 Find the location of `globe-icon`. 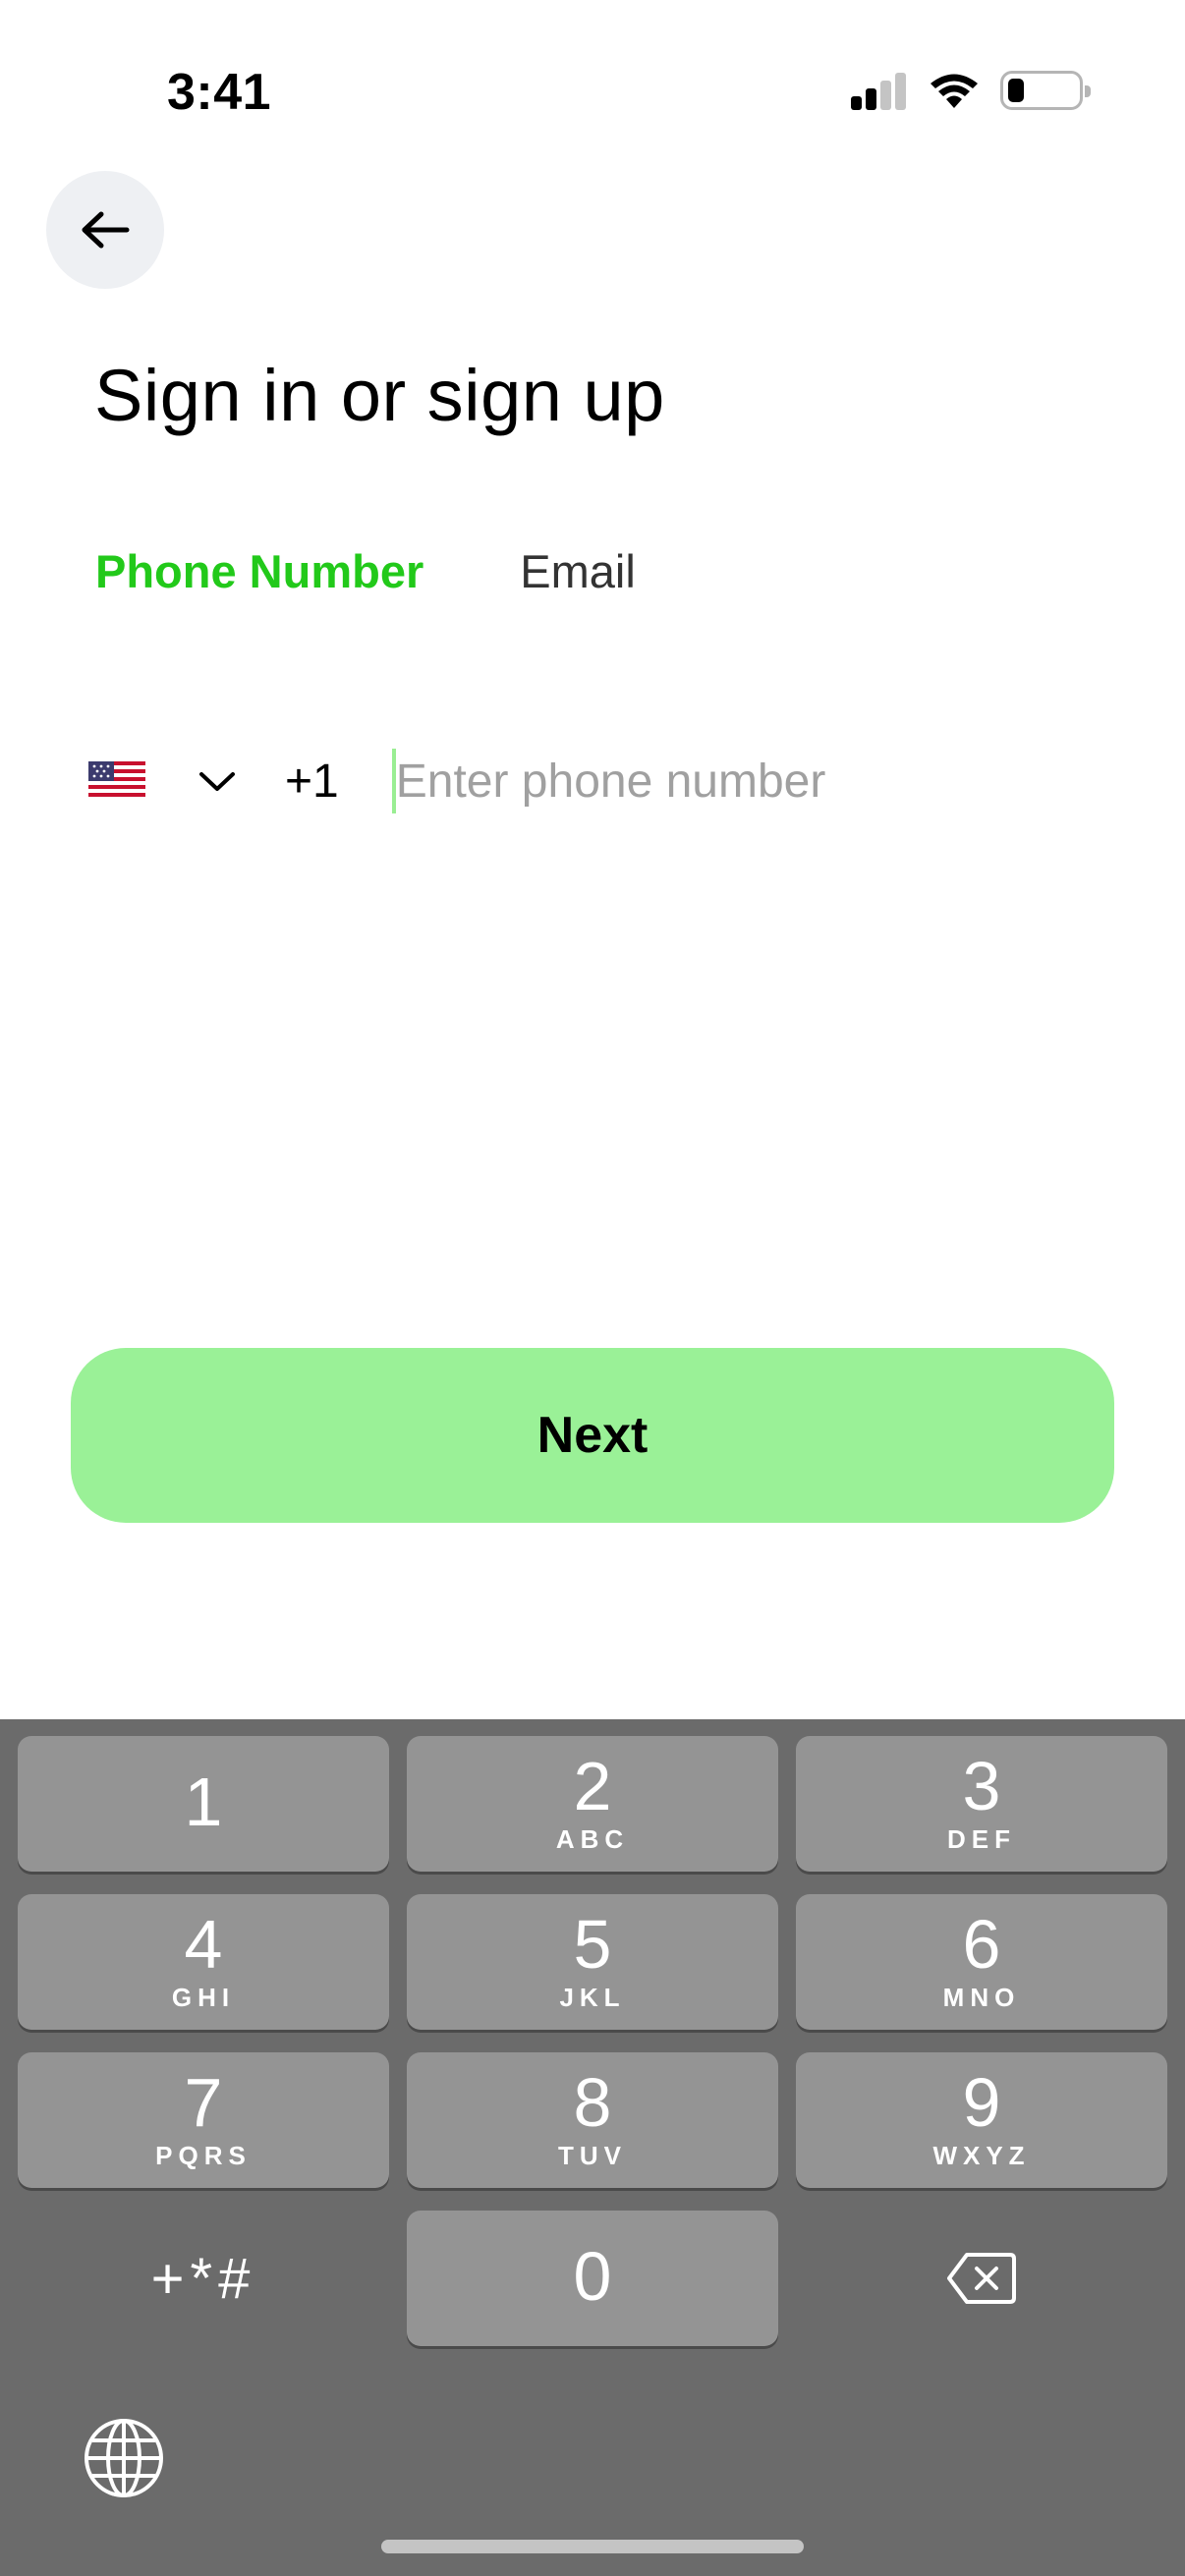

globe-icon is located at coordinates (124, 2458).